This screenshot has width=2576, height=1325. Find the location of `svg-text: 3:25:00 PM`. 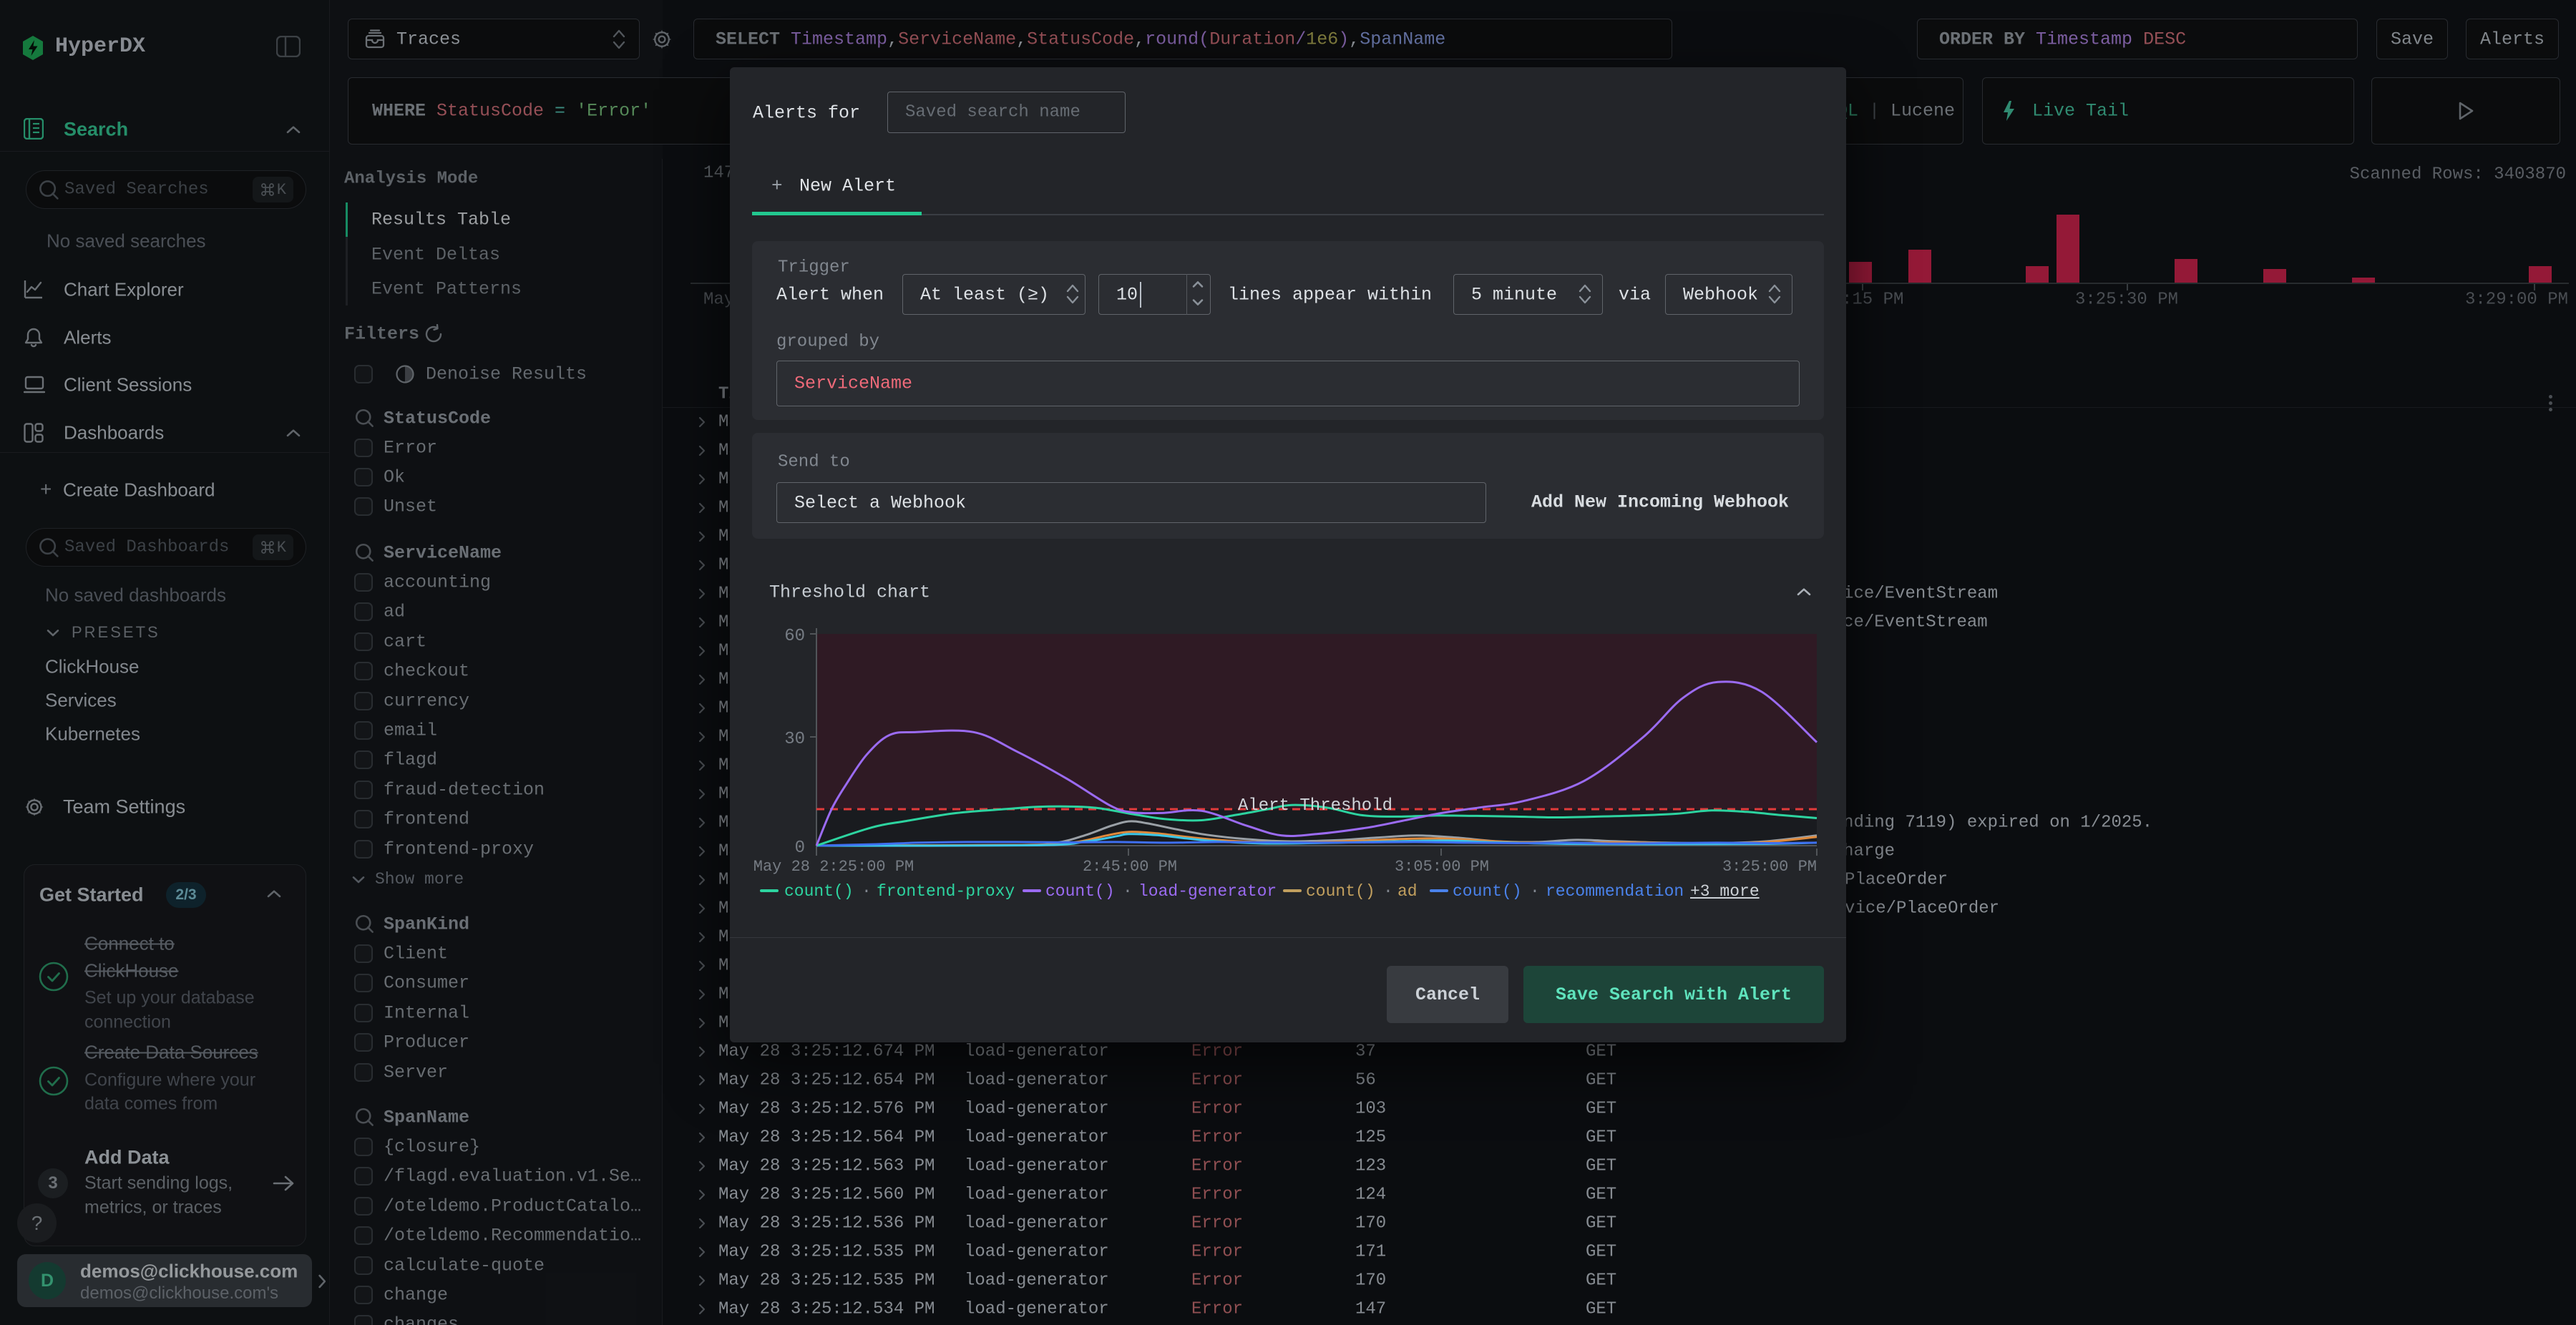

svg-text: 3:25:00 PM is located at coordinates (1769, 867).